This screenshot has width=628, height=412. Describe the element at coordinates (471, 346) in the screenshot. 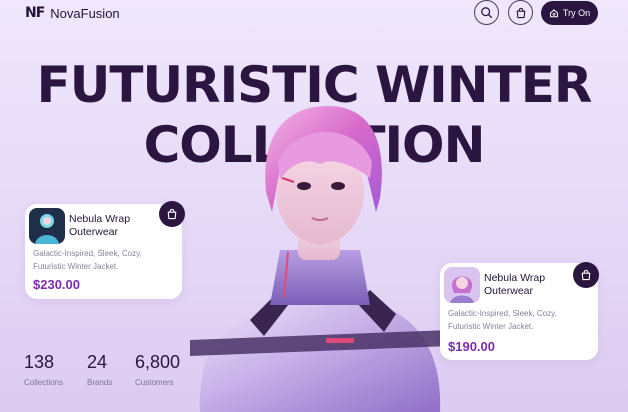

I see `product-price: $190.00` at that location.